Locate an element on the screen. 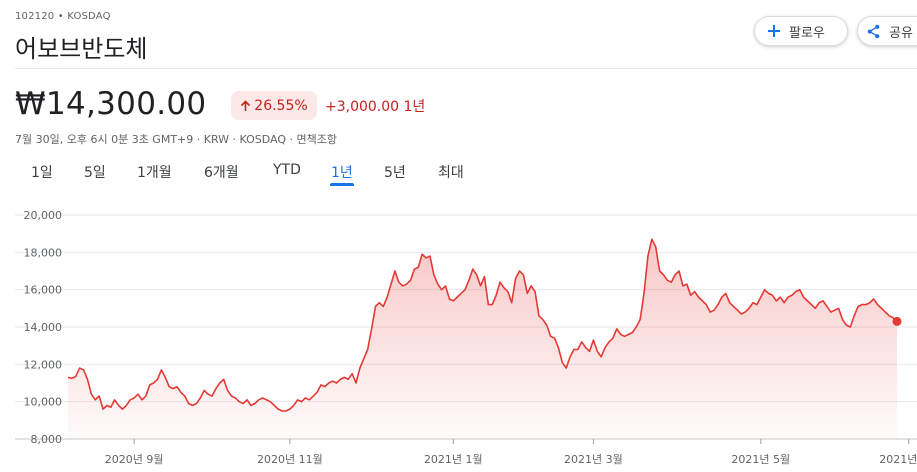  follow-button: 팔로우 is located at coordinates (801, 31).